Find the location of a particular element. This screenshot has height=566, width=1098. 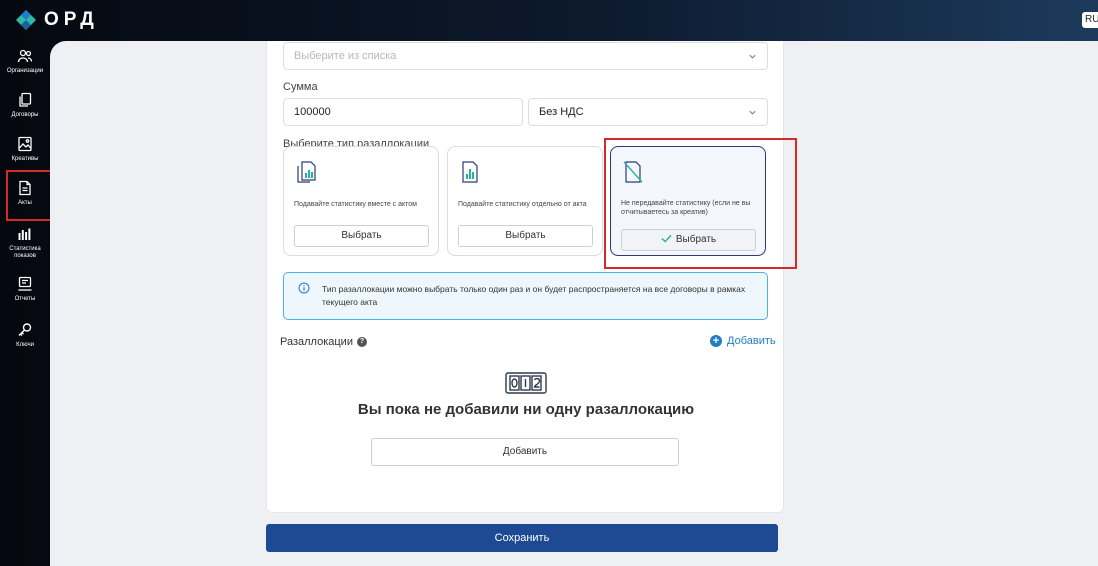

document-icon is located at coordinates (25, 188).